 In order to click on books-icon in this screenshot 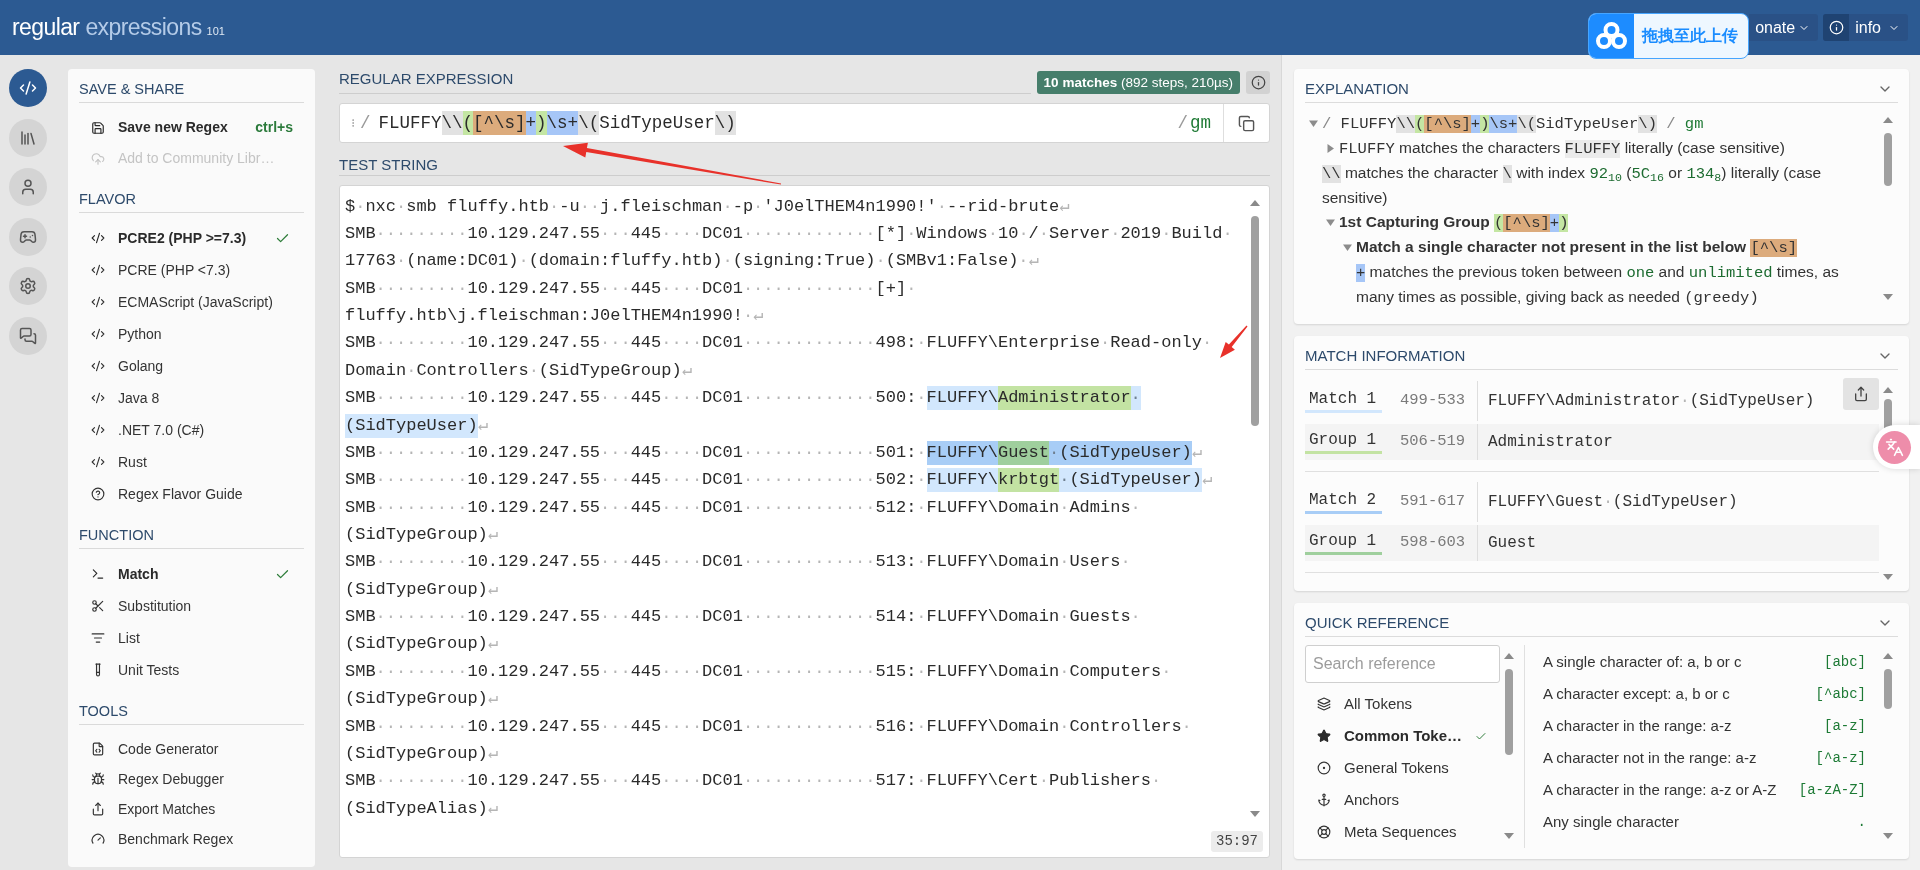, I will do `click(28, 137)`.